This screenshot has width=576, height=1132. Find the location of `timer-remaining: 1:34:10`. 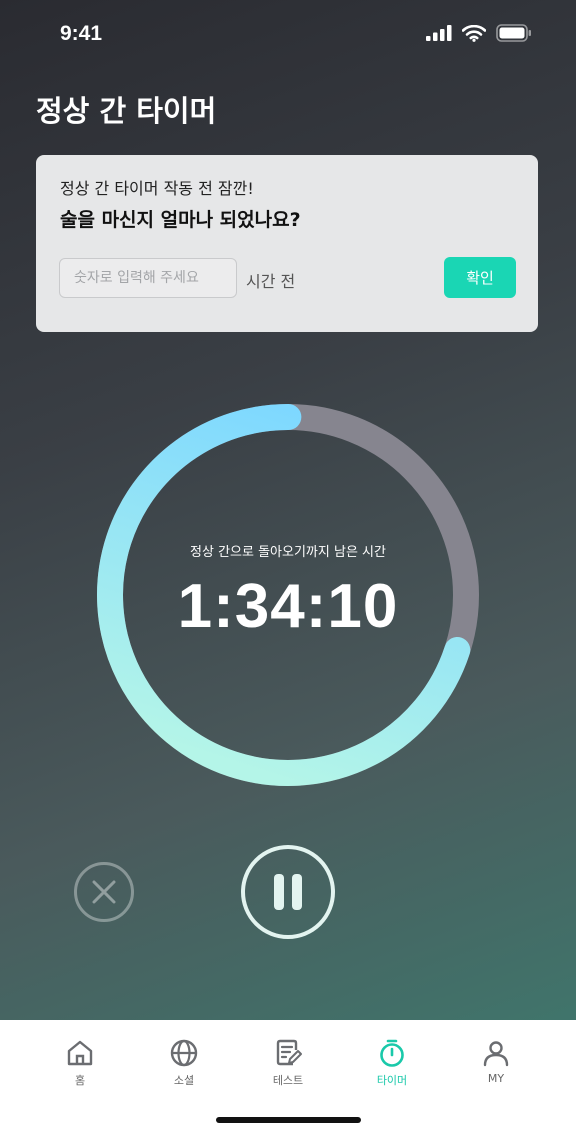

timer-remaining: 1:34:10 is located at coordinates (288, 606).